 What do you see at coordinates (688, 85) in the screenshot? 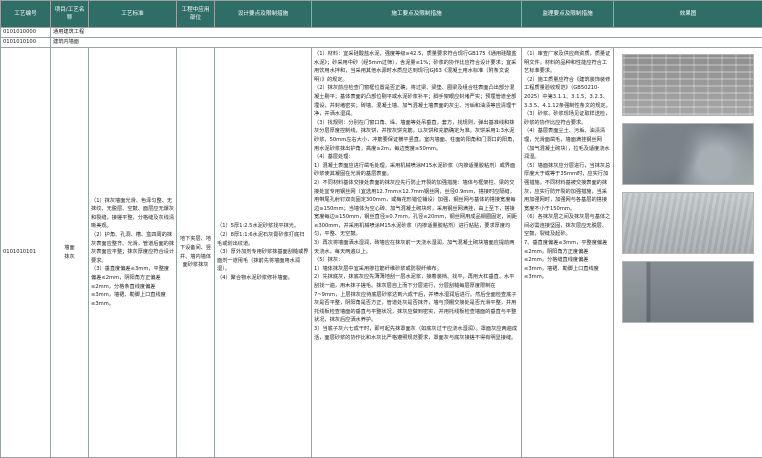
I see `brick-wall-photo` at bounding box center [688, 85].